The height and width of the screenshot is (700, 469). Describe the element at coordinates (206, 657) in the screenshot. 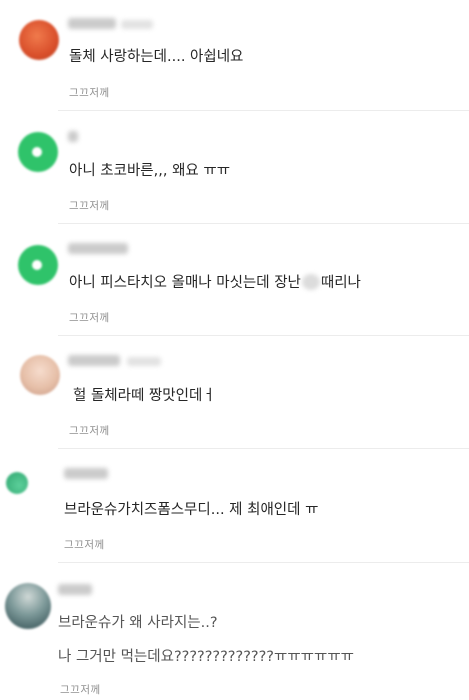

I see `comment-text-line: 나 그거만 먹는데요?????????????ㅠㅠㅠㅠㅠㅠ` at that location.